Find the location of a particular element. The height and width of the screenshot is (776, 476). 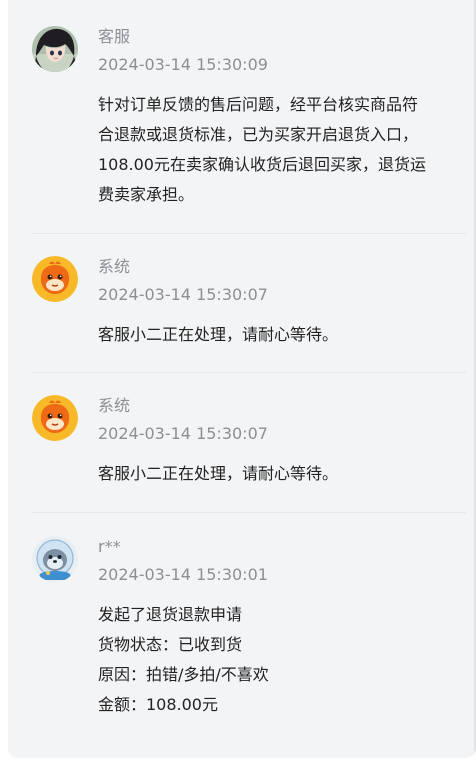

message-line: 金额：108.00元 is located at coordinates (158, 704).